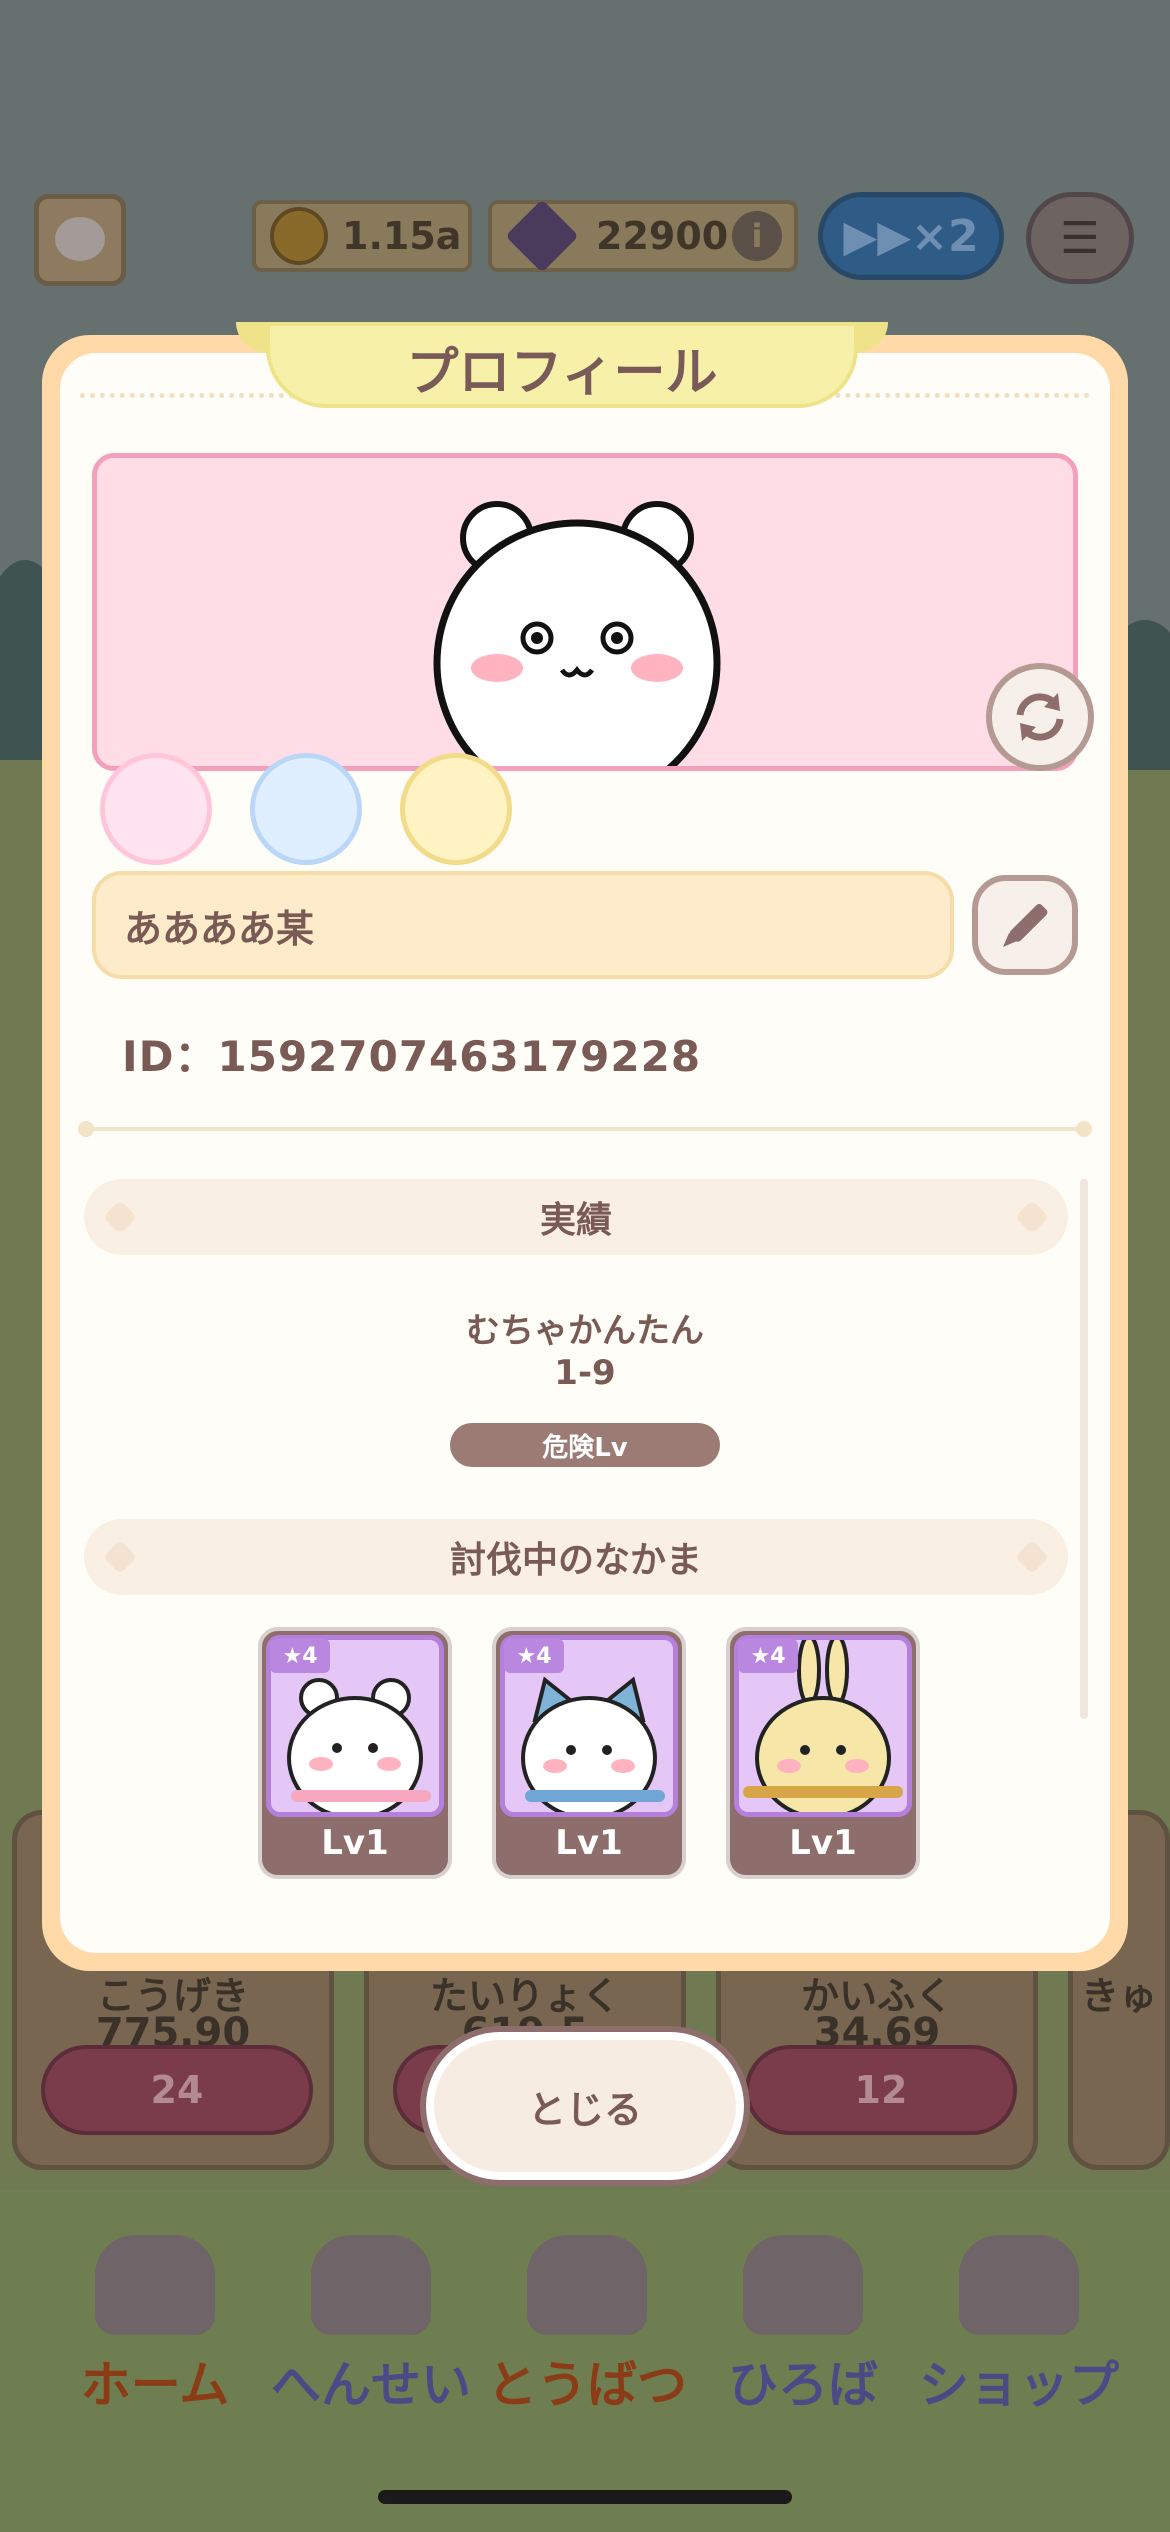 Image resolution: width=1170 pixels, height=2532 pixels. I want to click on refresh-button, so click(1040, 717).